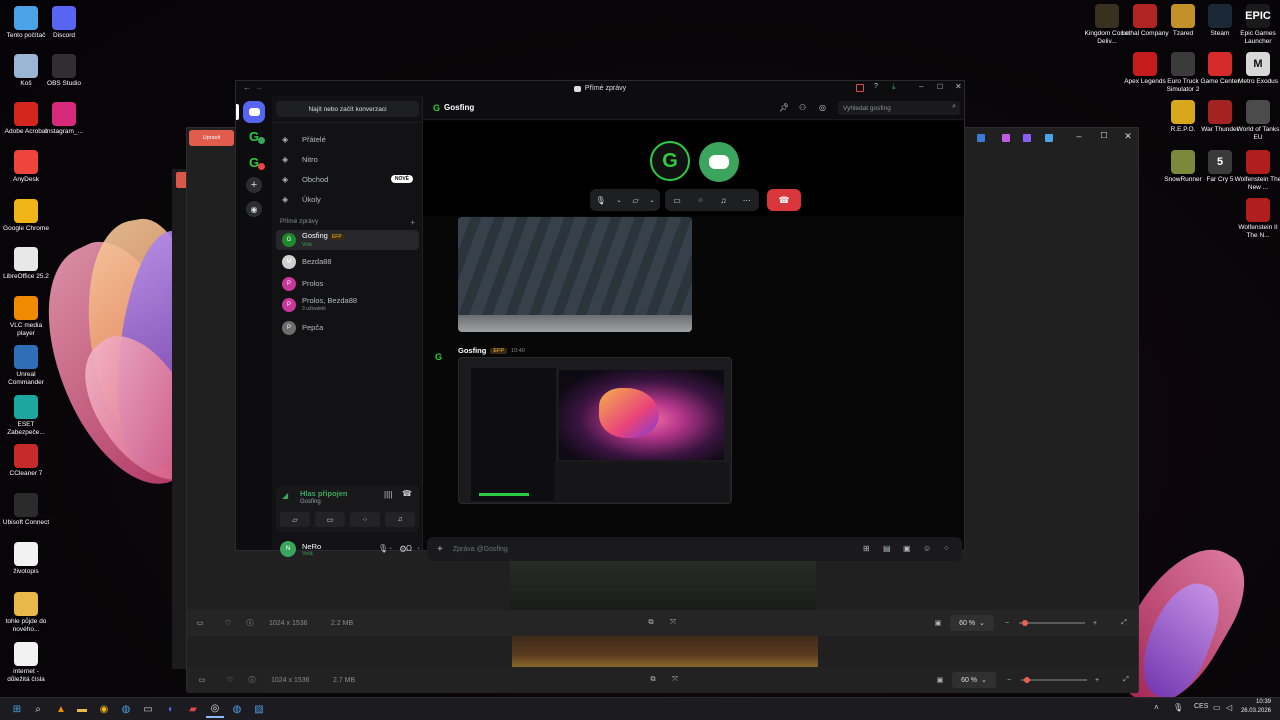 This screenshot has width=1280, height=720. Describe the element at coordinates (200, 623) in the screenshot. I see `filmstrip-icon: ▭` at that location.